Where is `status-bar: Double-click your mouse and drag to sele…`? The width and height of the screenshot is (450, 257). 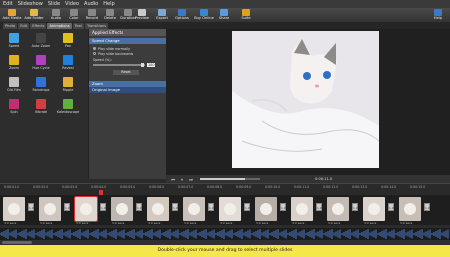
status-bar: Double-click your mouse and drag to sele… is located at coordinates (225, 251).